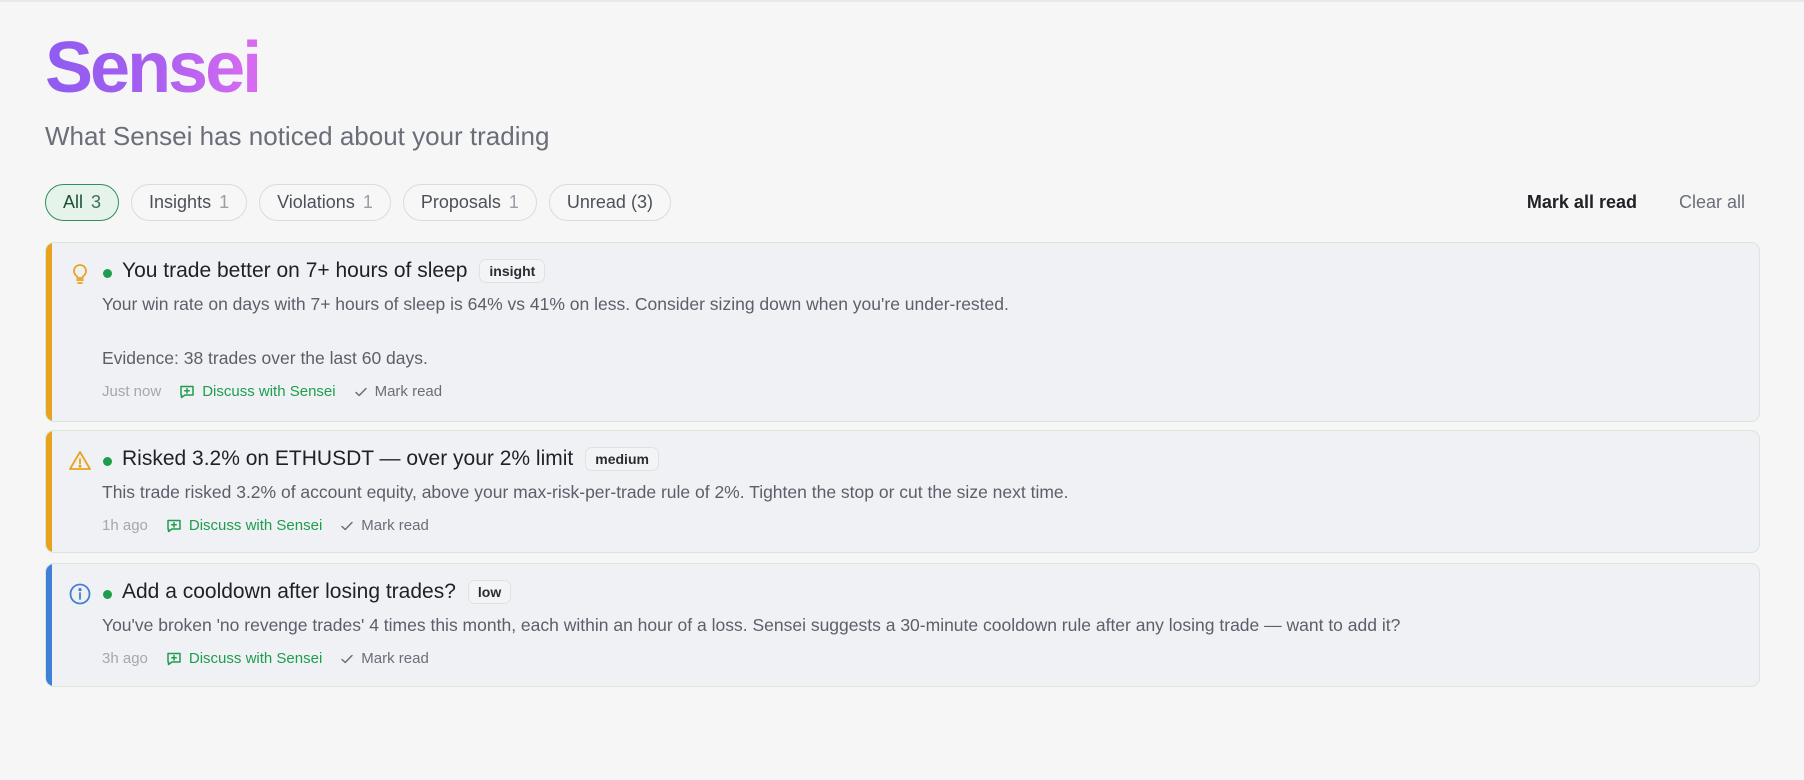 The image size is (1804, 780). I want to click on filter-chip-all: All 3, so click(82, 202).